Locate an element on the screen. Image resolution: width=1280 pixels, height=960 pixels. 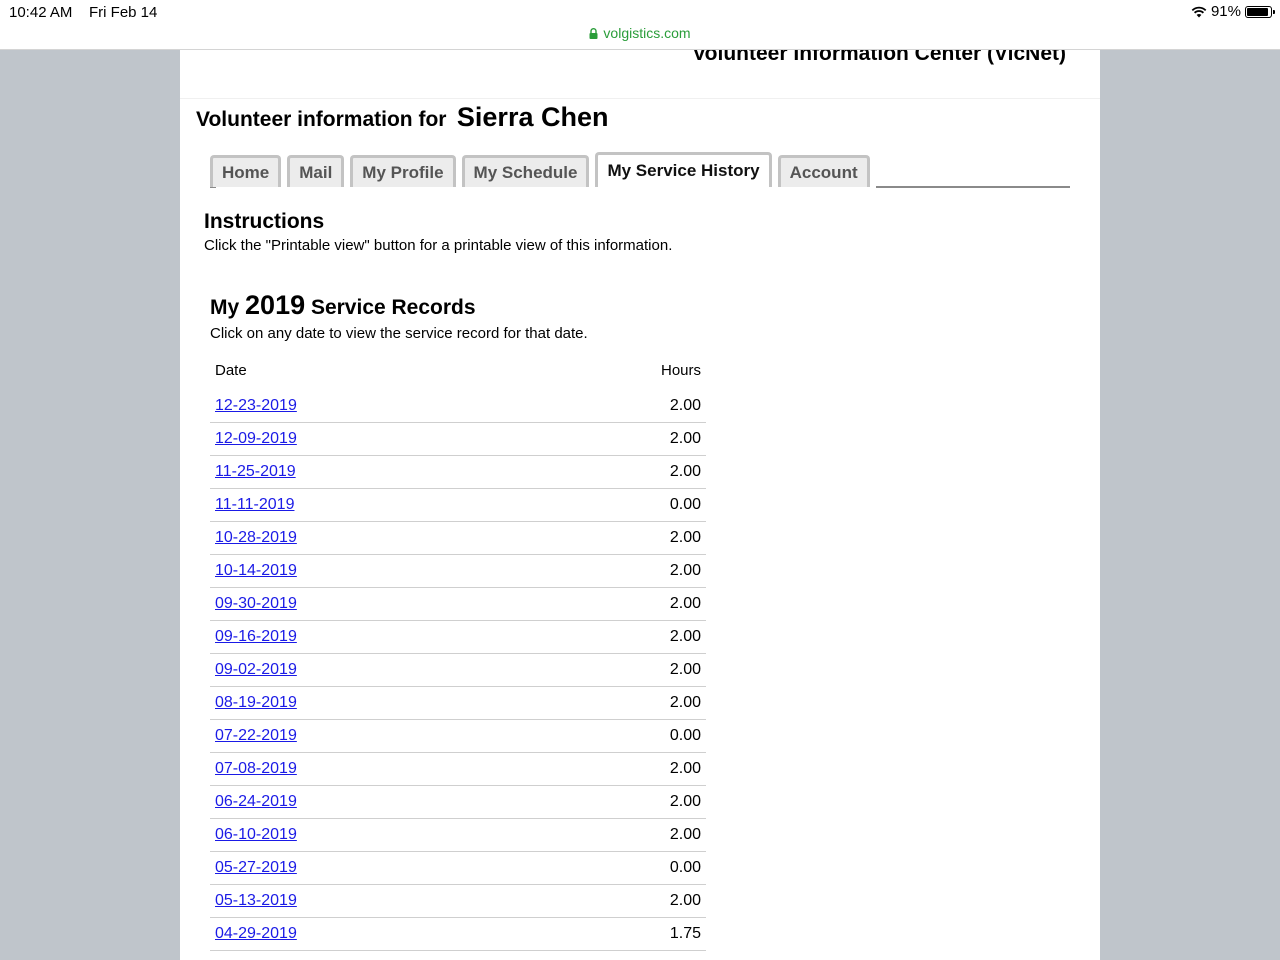
table-row: 09-30-2019 2.00 is located at coordinates (458, 604).